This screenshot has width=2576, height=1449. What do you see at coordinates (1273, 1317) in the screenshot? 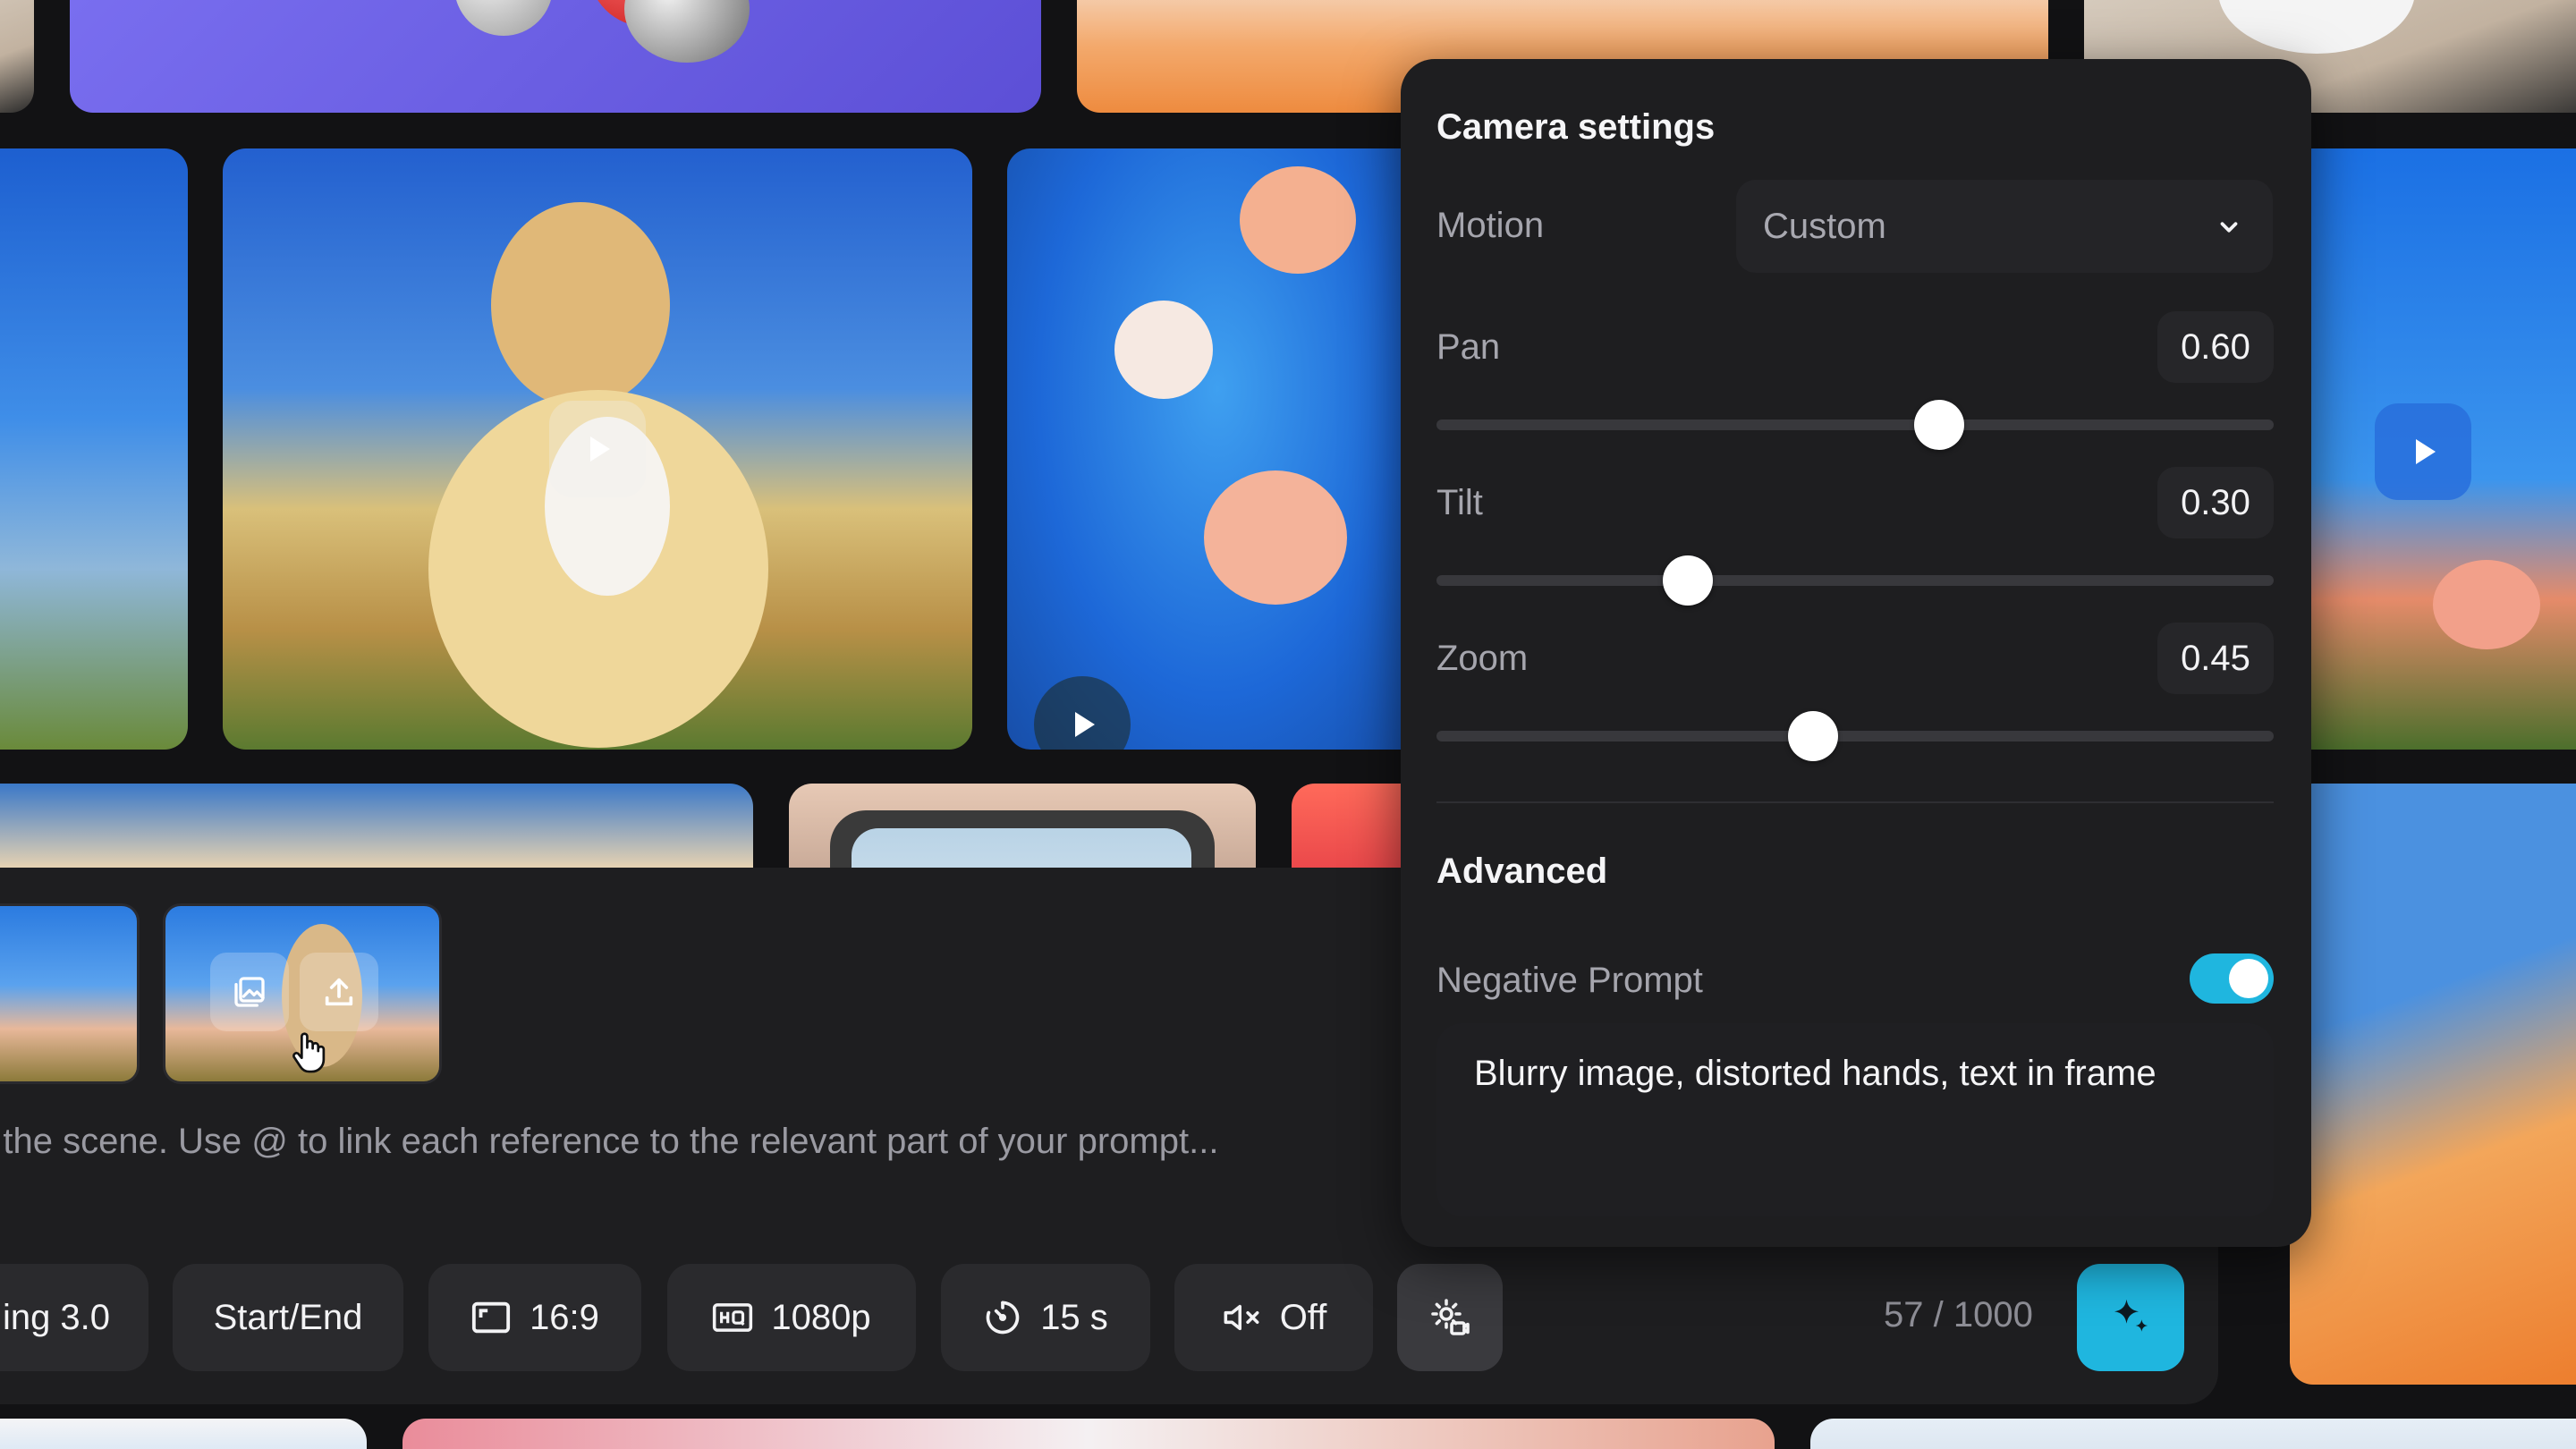
I see `audio-toggle-button: Off` at bounding box center [1273, 1317].